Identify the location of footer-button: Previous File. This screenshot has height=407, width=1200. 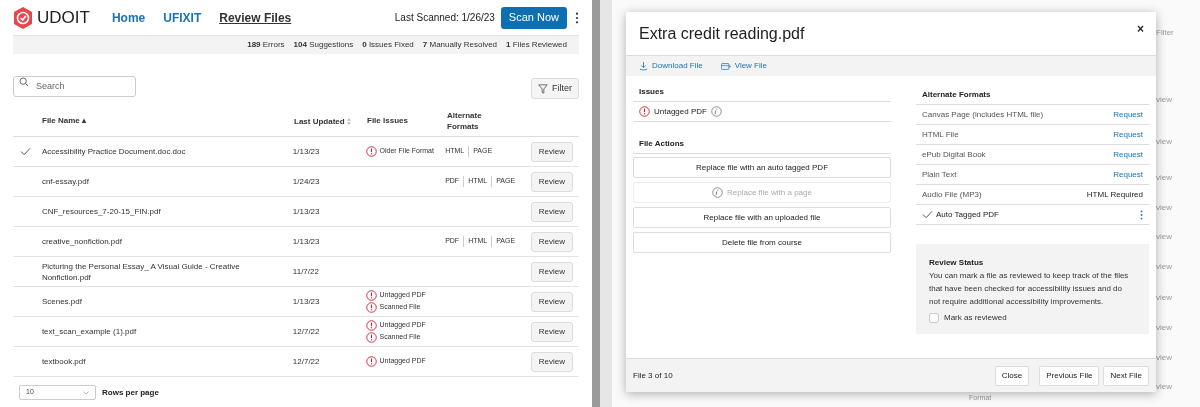
(1069, 375).